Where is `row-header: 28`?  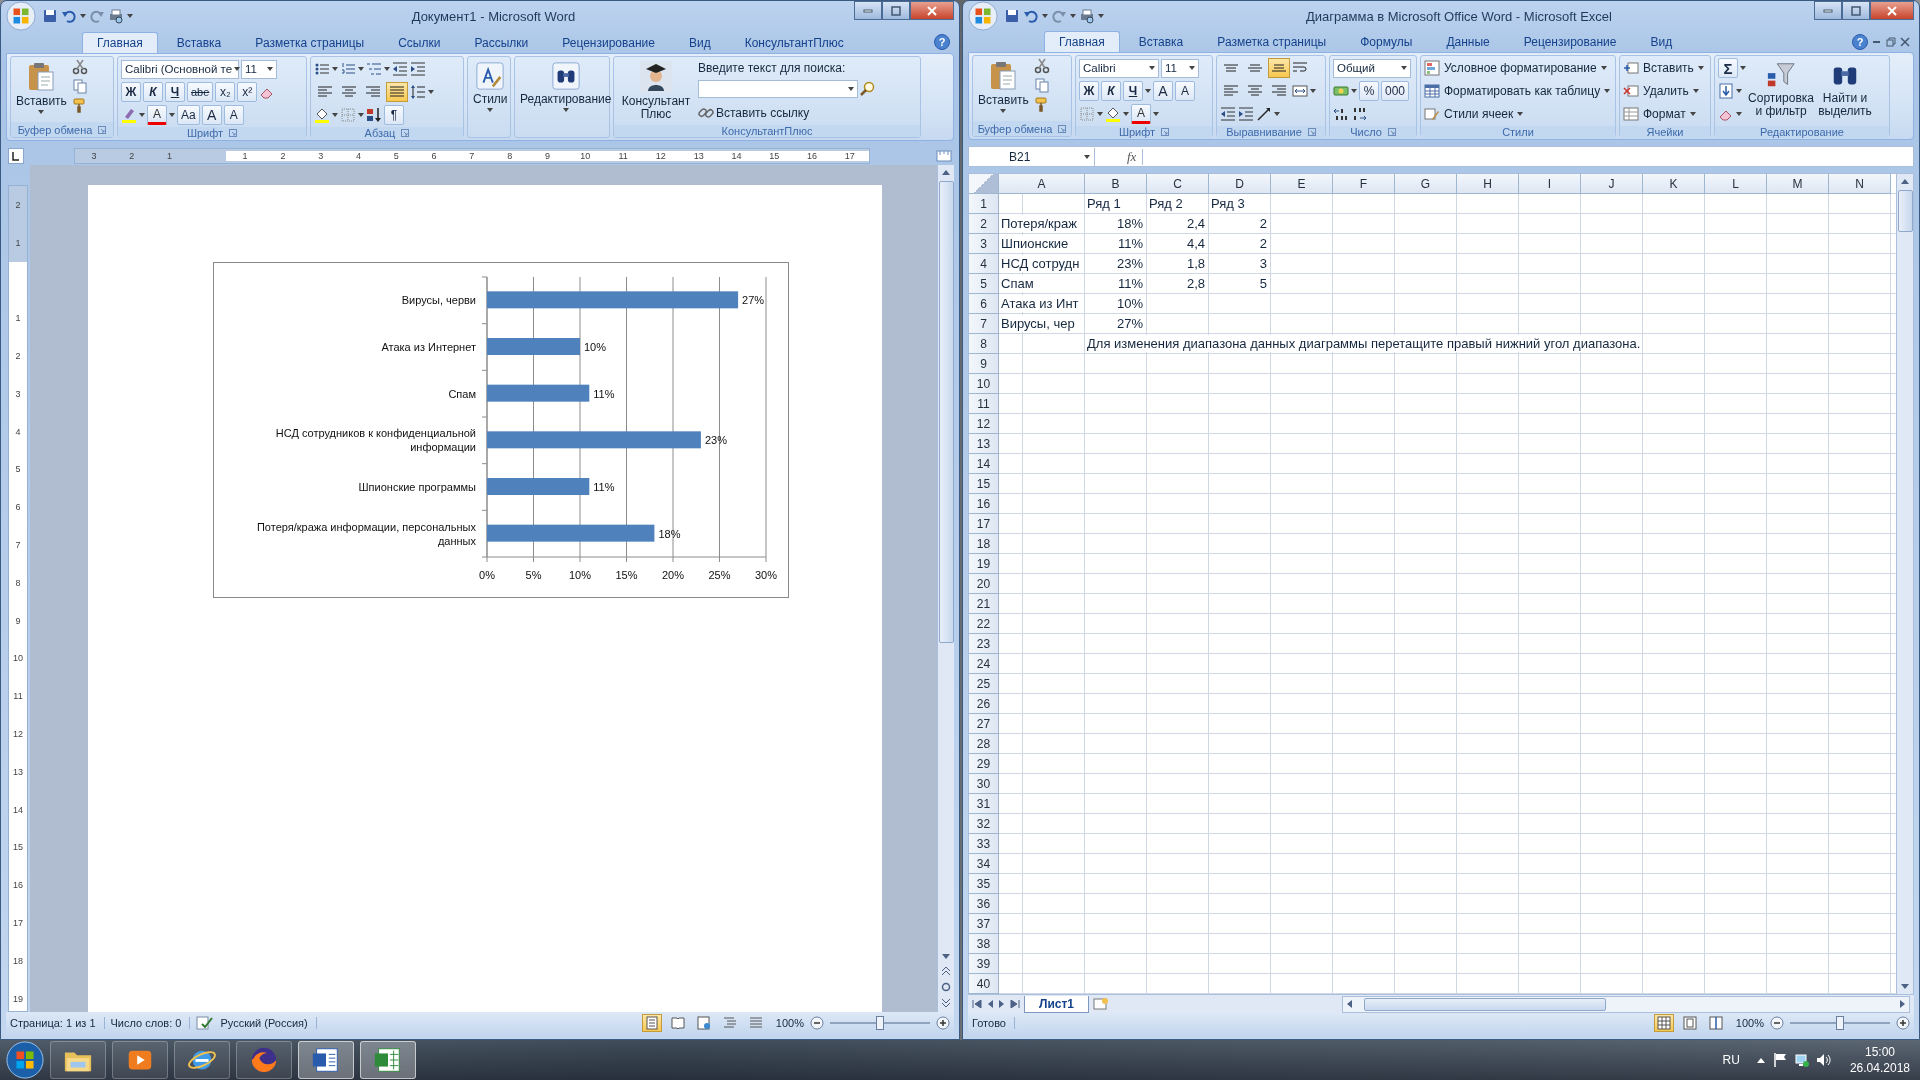
row-header: 28 is located at coordinates (984, 744).